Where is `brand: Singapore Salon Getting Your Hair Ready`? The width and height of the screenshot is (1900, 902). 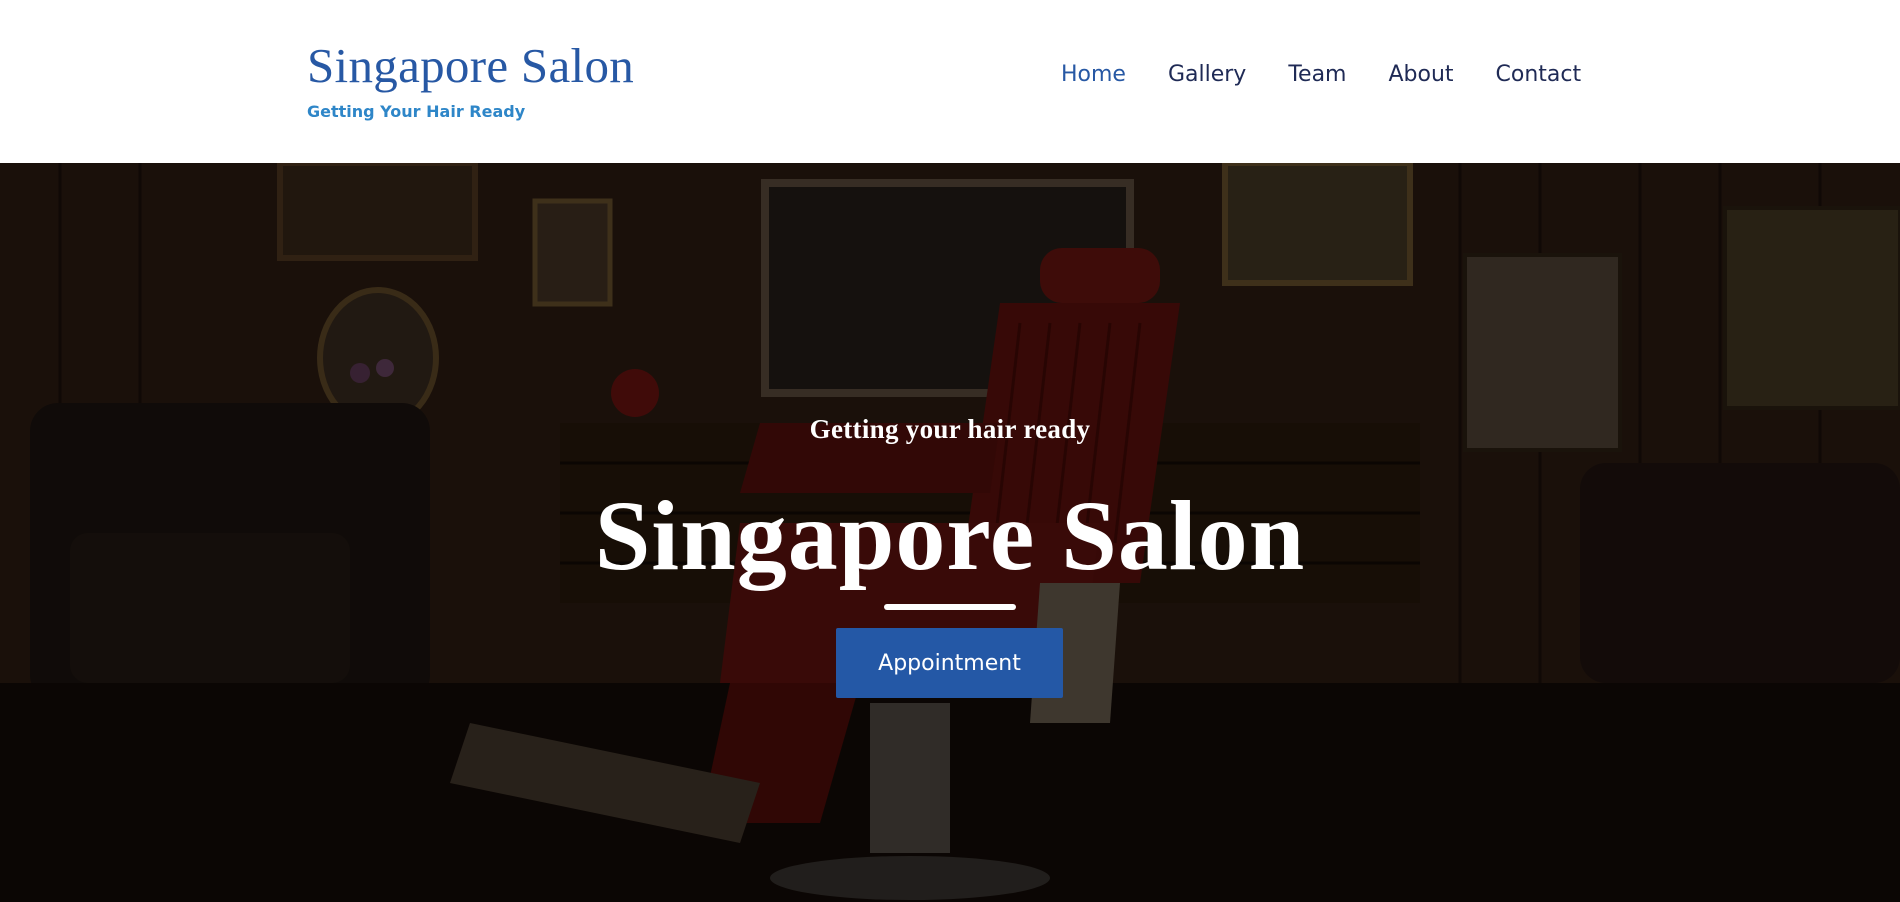
brand: Singapore Salon Getting Your Hair Ready is located at coordinates (470, 79).